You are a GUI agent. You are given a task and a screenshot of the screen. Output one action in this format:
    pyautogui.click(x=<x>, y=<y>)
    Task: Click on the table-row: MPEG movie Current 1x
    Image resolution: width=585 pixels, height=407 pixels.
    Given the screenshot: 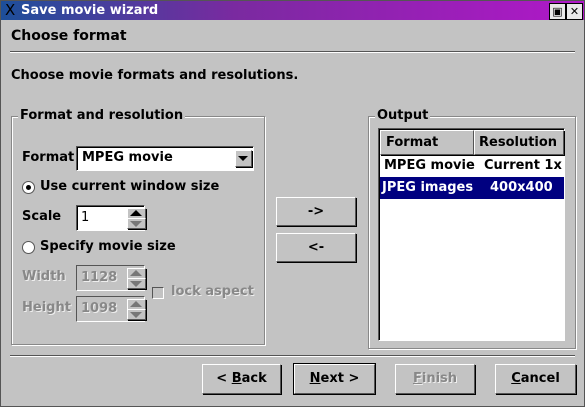 What is the action you would take?
    pyautogui.click(x=472, y=166)
    